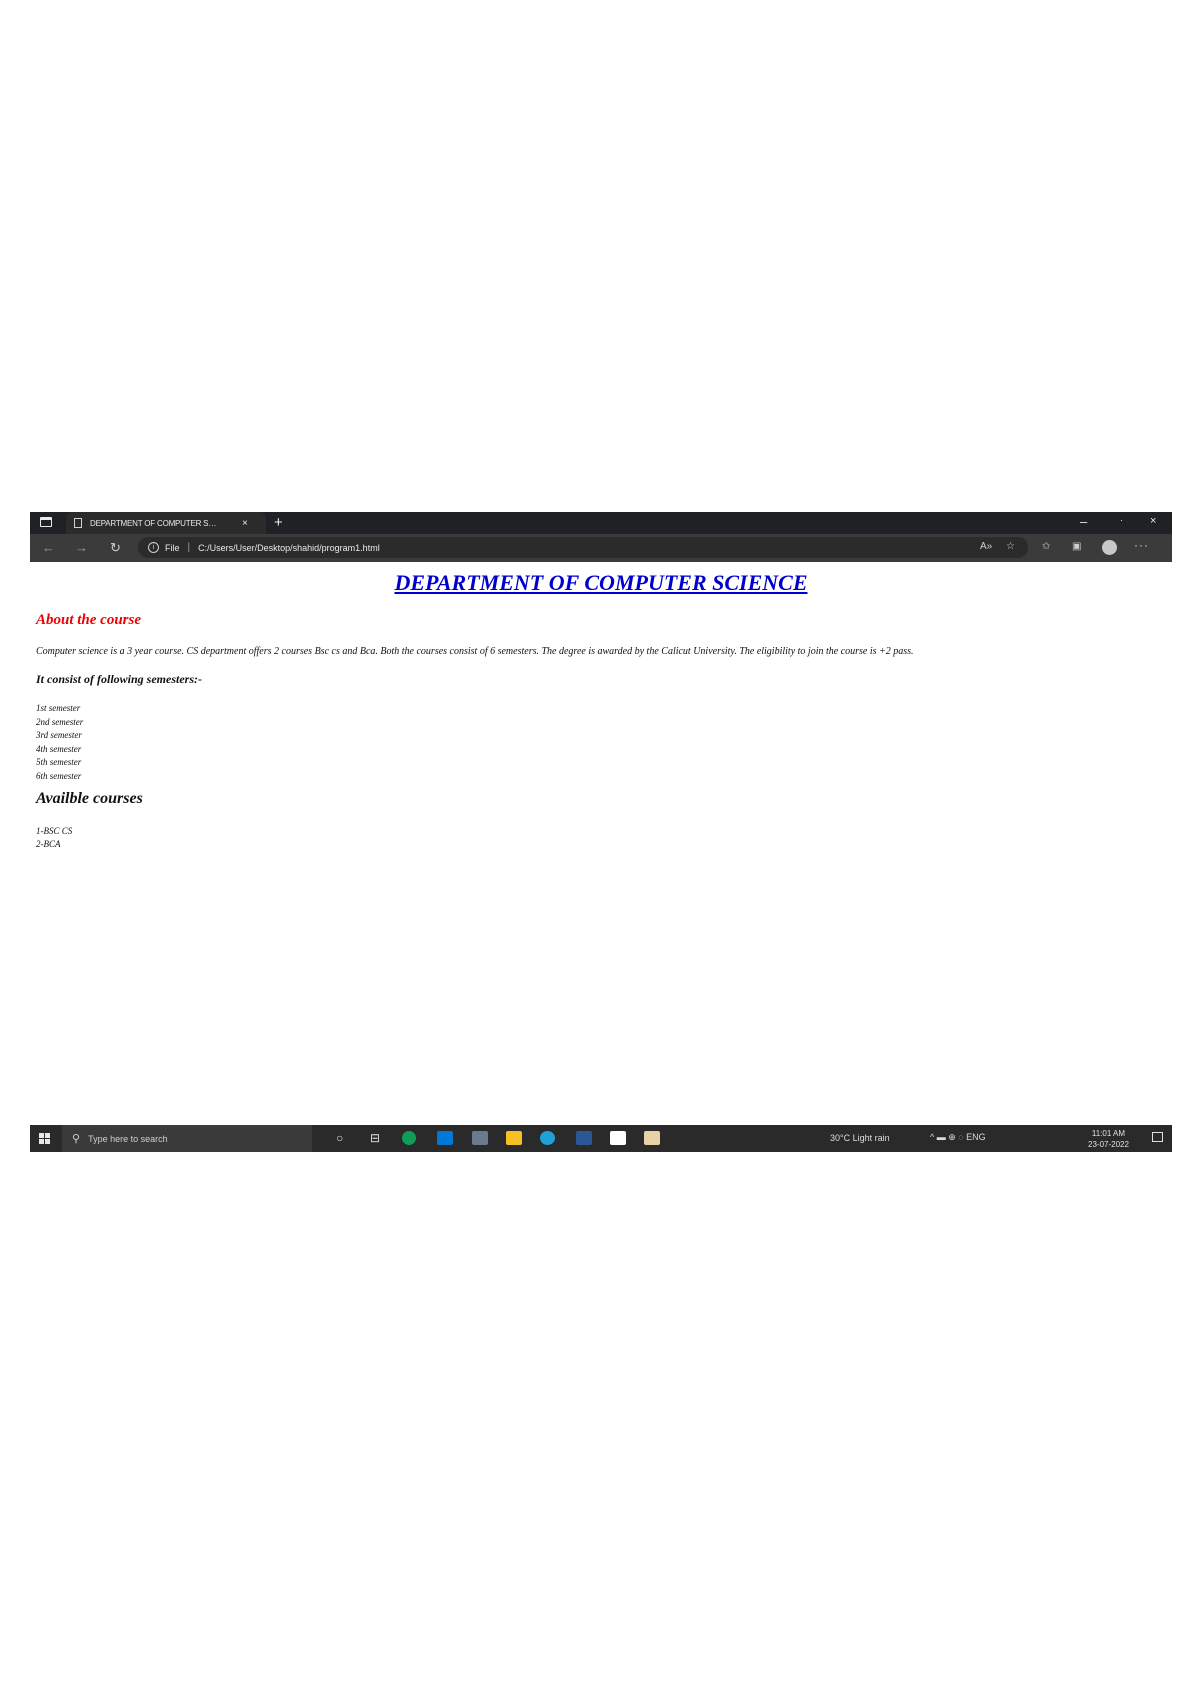 Image resolution: width=1200 pixels, height=1697 pixels. Describe the element at coordinates (172, 547) in the screenshot. I see `file-label: File` at that location.